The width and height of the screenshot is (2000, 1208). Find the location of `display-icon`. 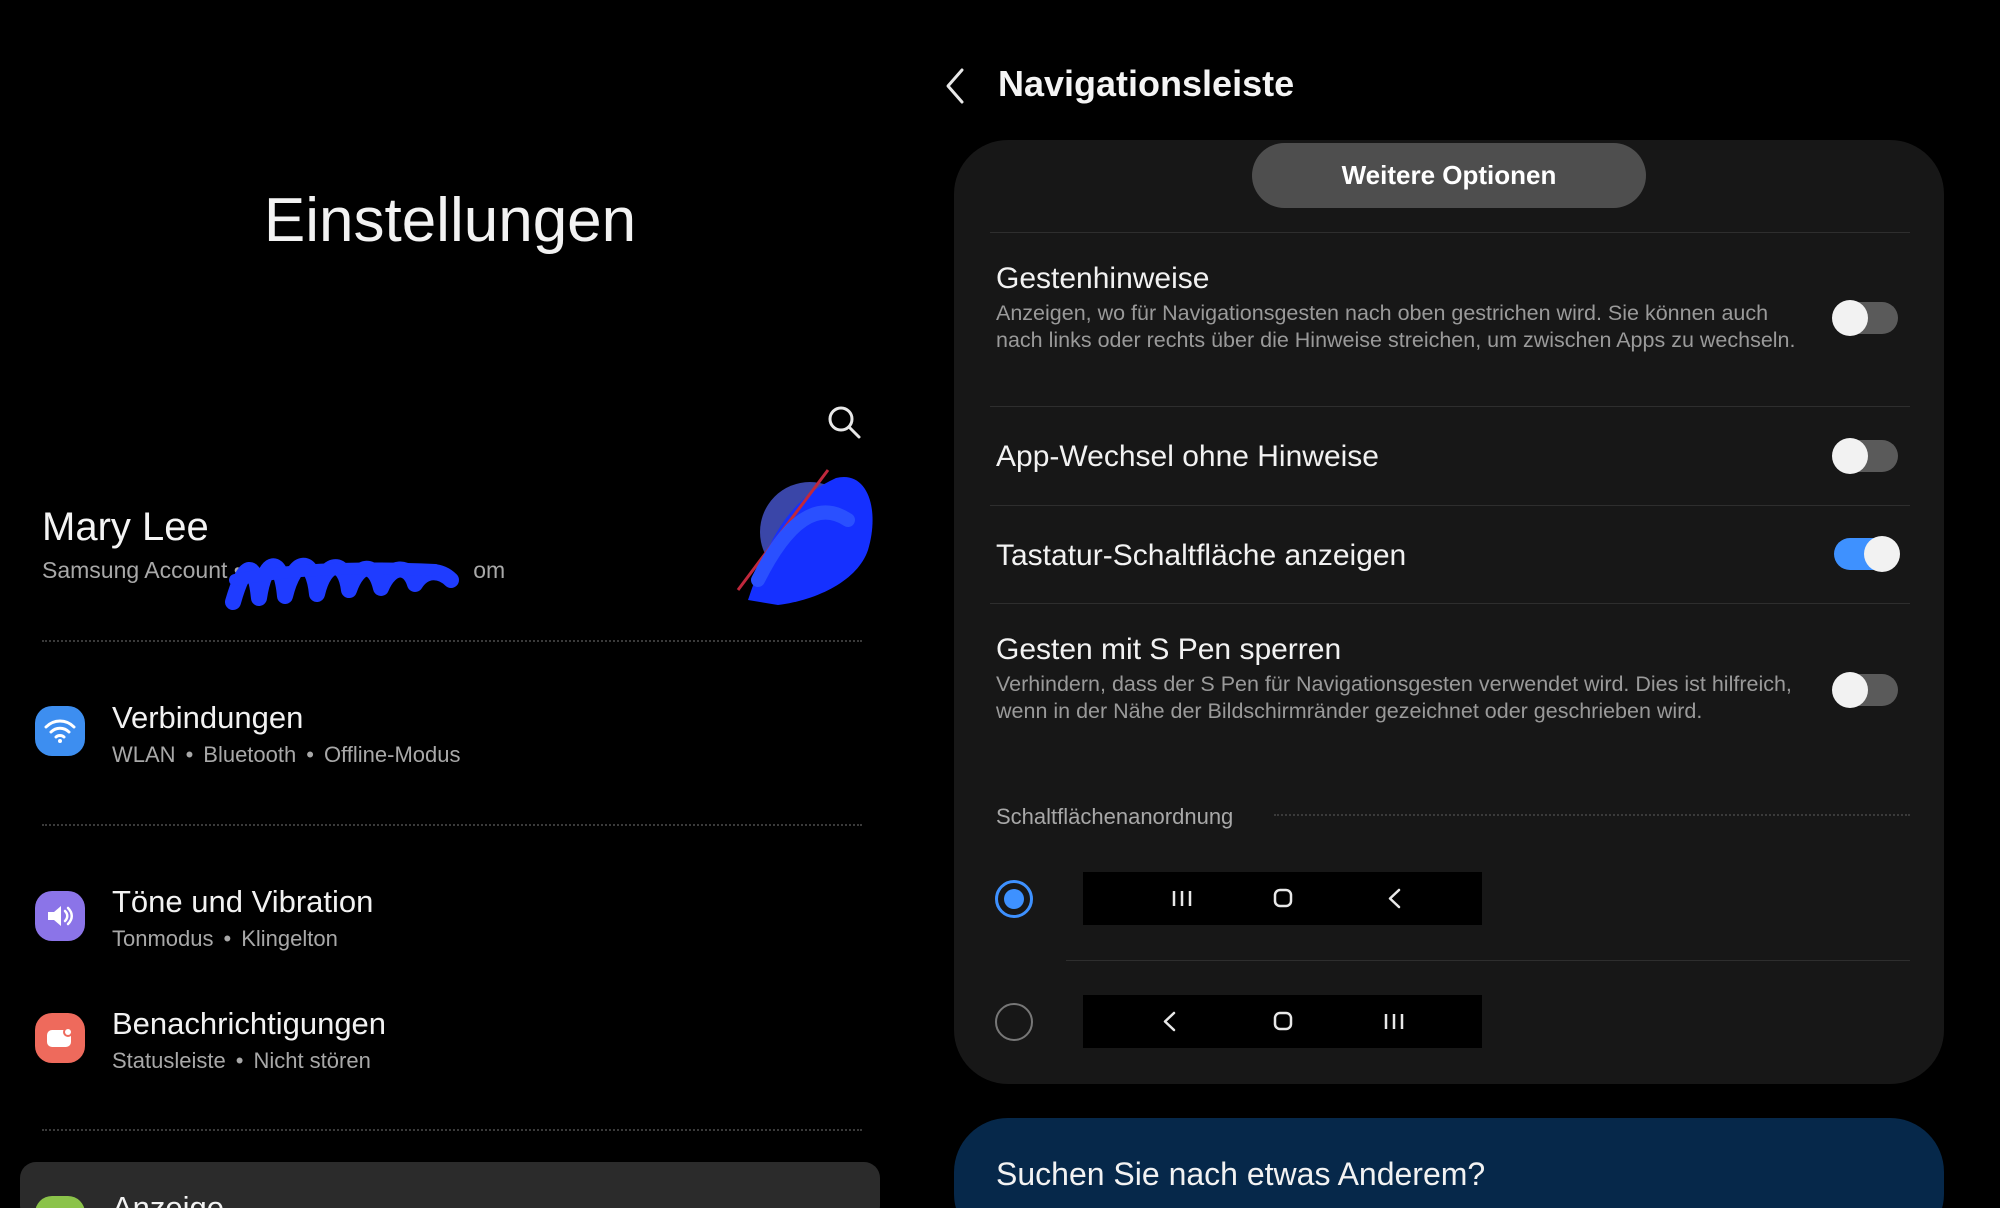

display-icon is located at coordinates (60, 1202).